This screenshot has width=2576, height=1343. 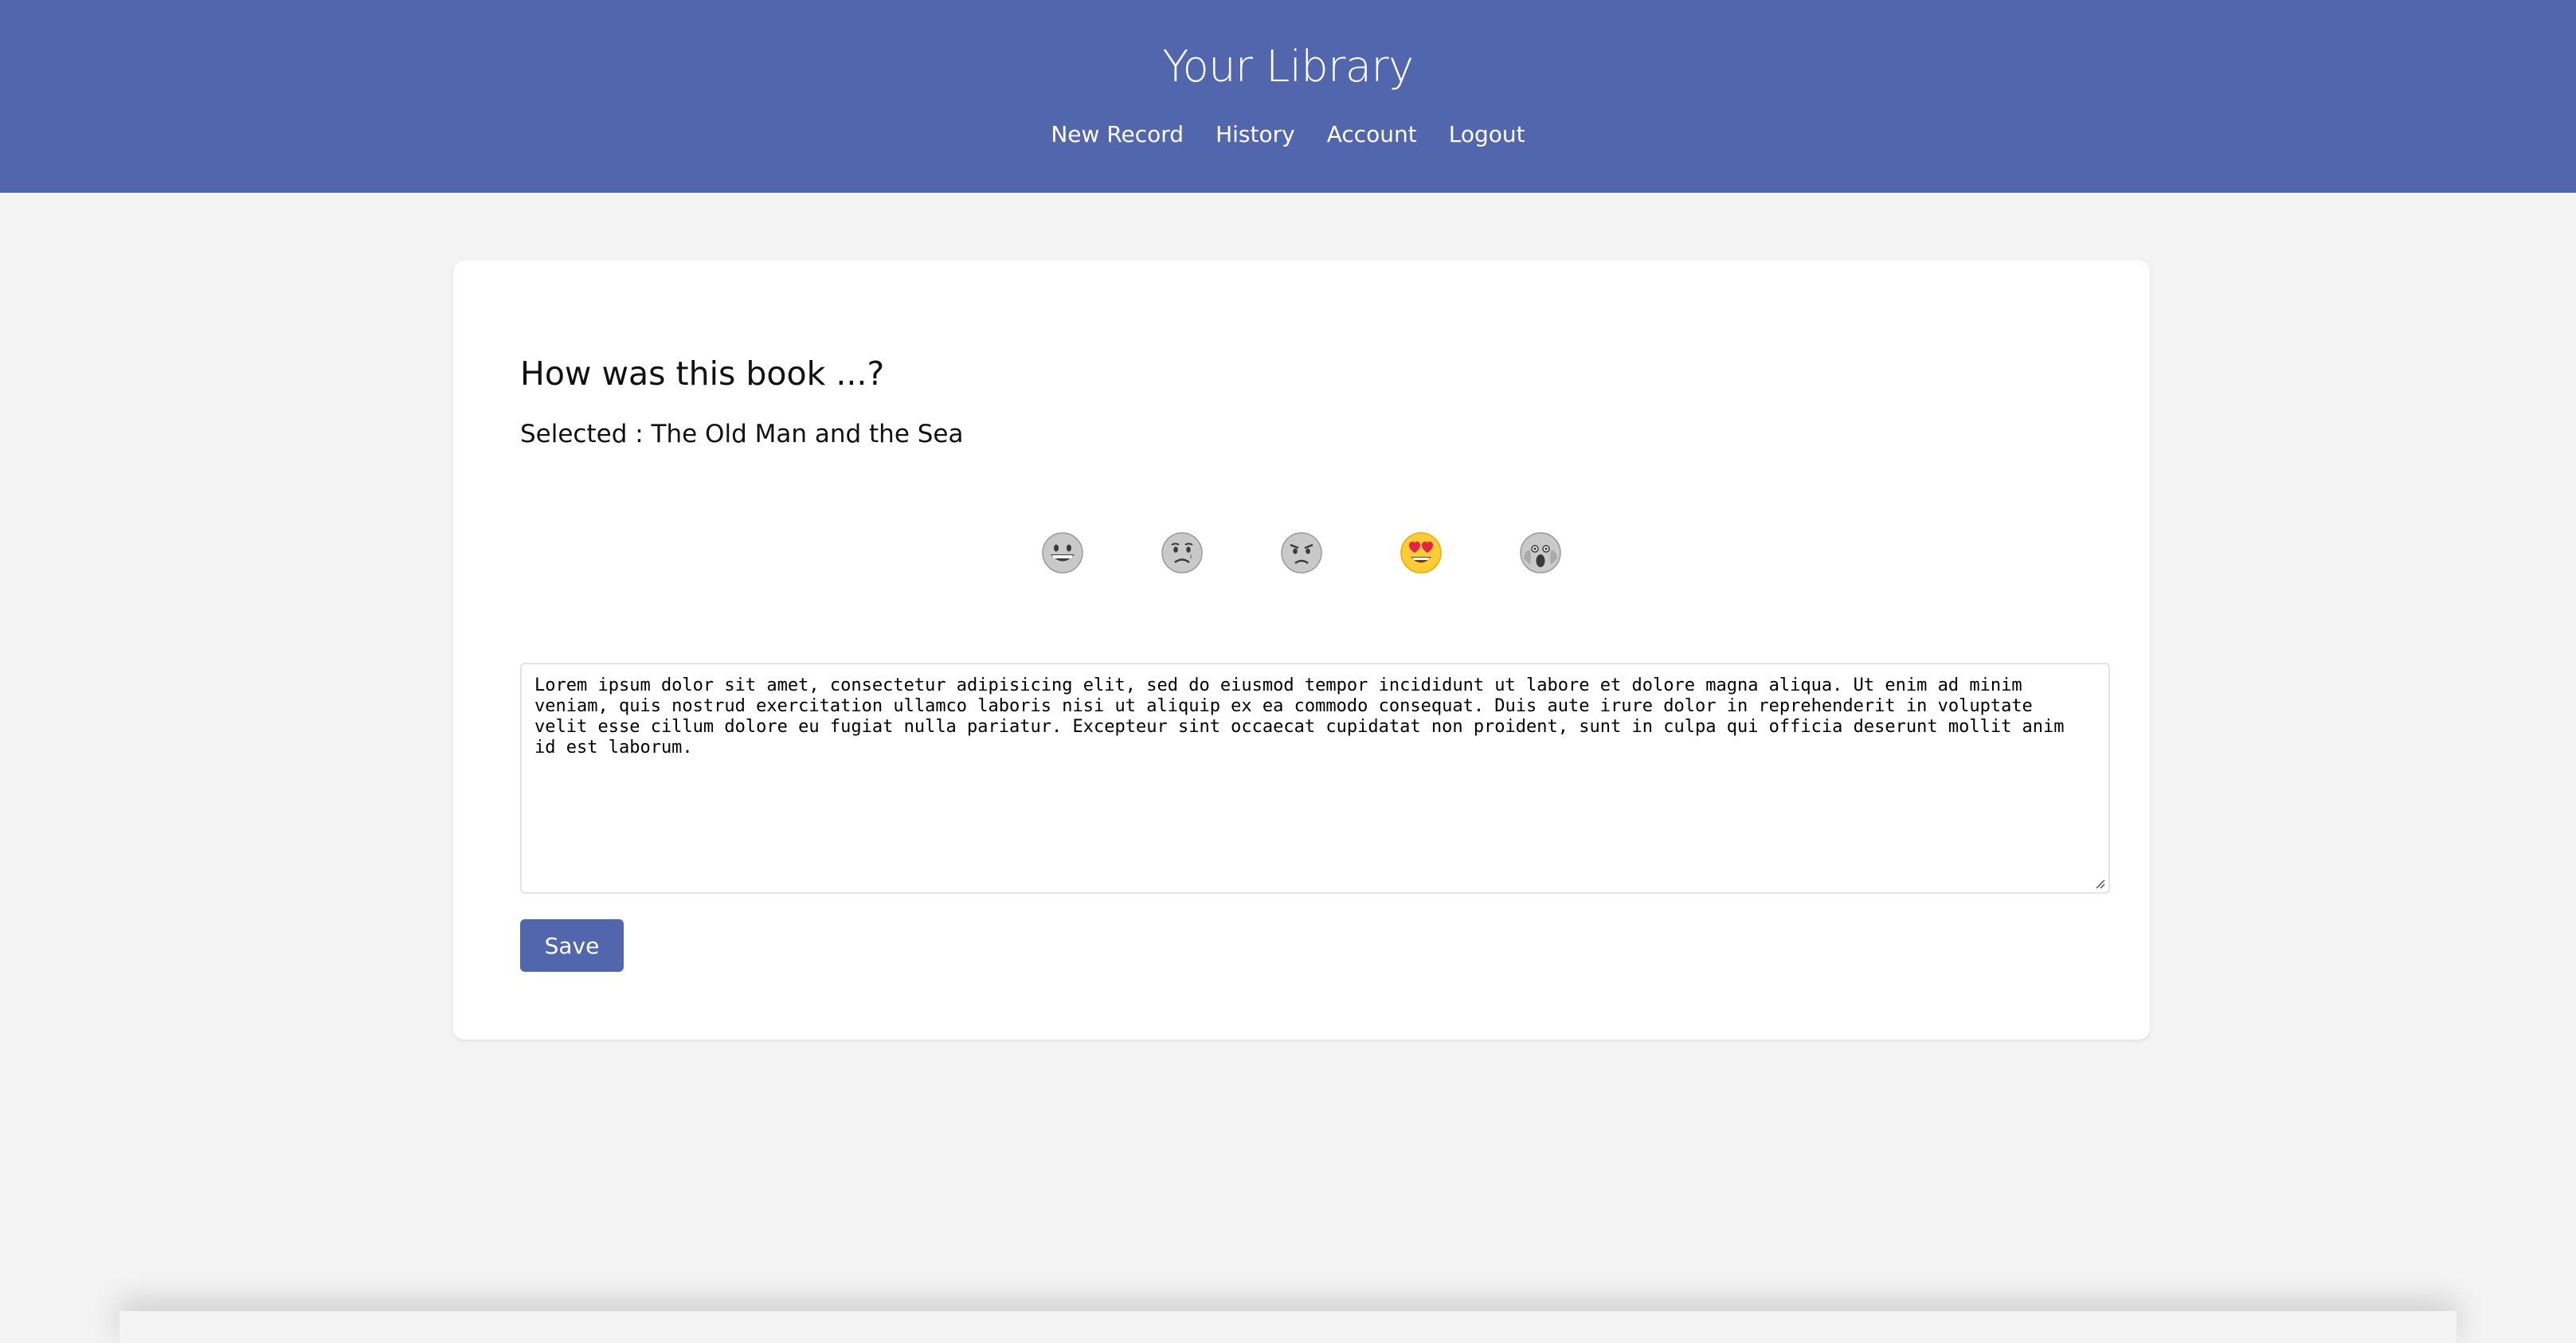 I want to click on selected-label: Selected :, so click(x=586, y=434).